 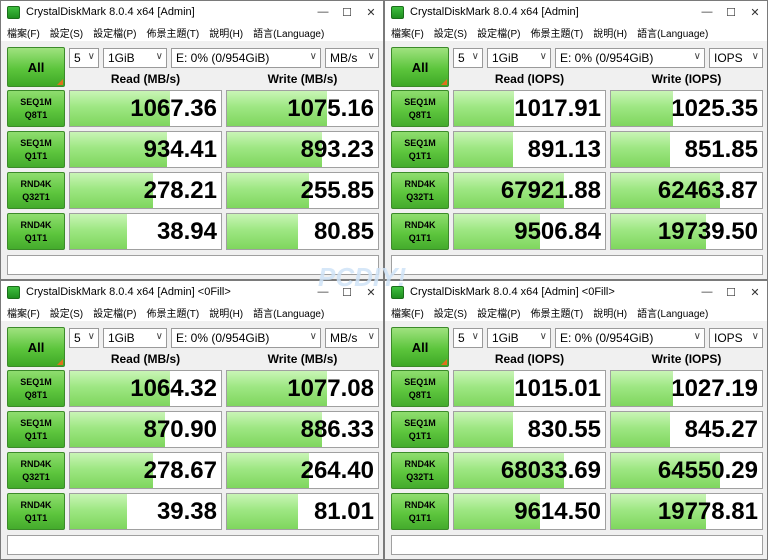 What do you see at coordinates (302, 79) in the screenshot?
I see `write-column-header: Write (MB/s)` at bounding box center [302, 79].